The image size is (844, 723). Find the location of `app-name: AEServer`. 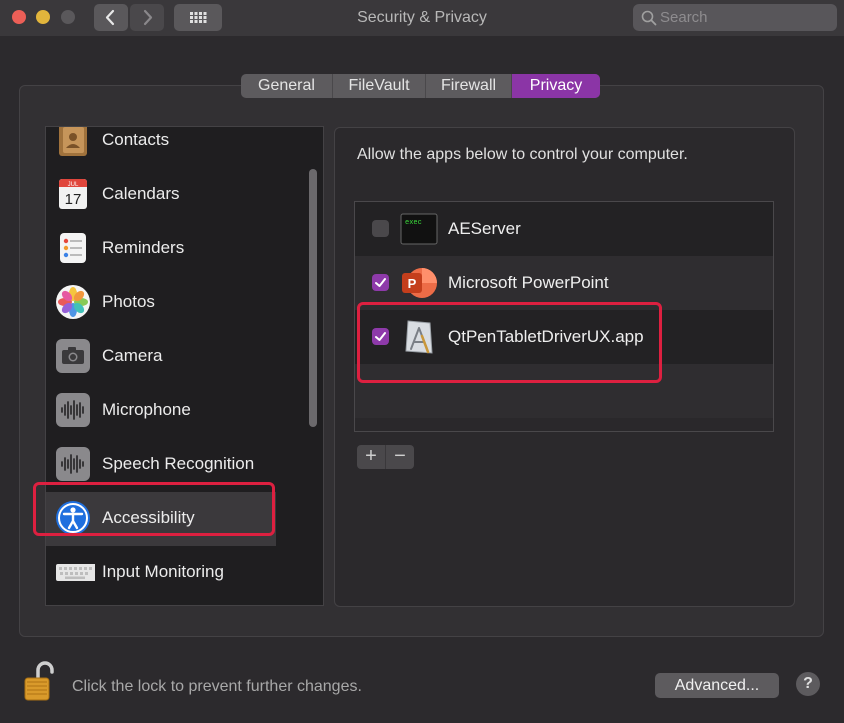

app-name: AEServer is located at coordinates (484, 228).